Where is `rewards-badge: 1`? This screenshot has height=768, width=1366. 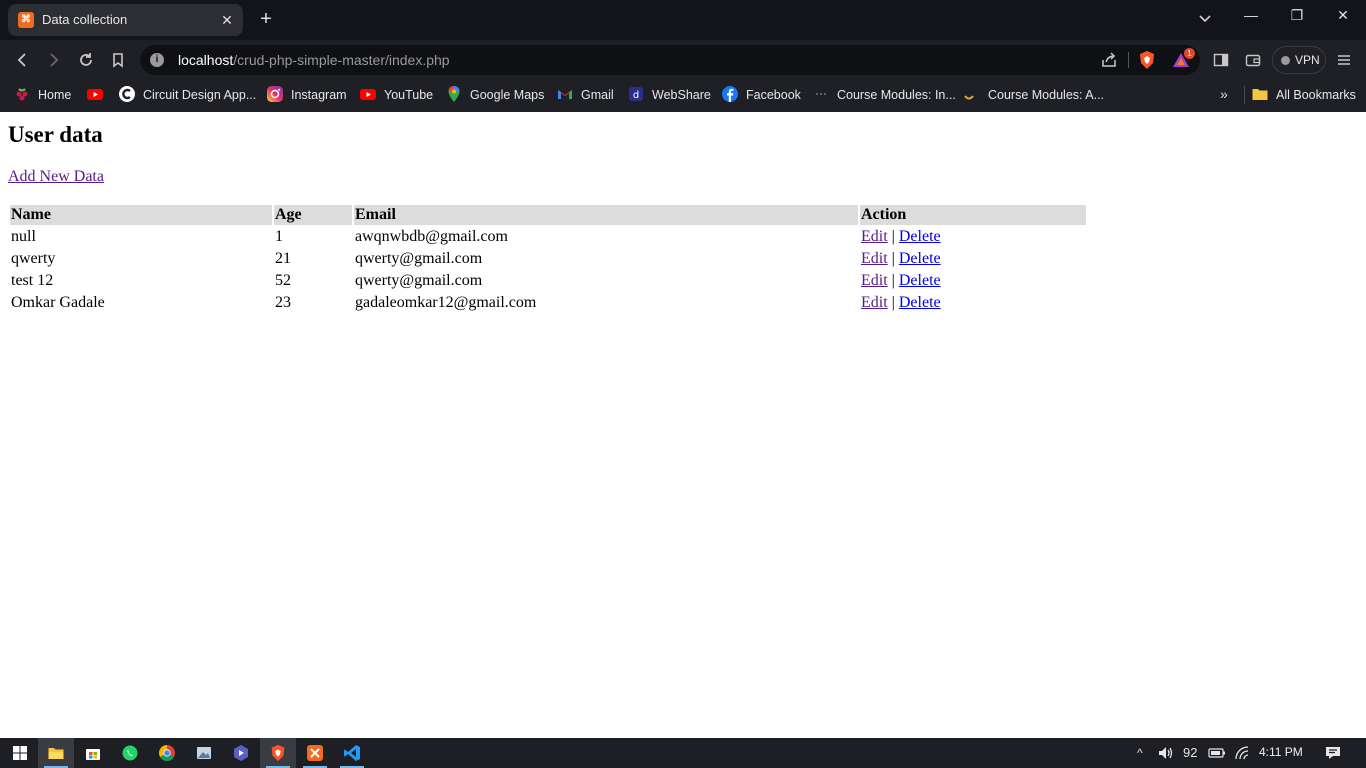
rewards-badge: 1 is located at coordinates (1189, 53).